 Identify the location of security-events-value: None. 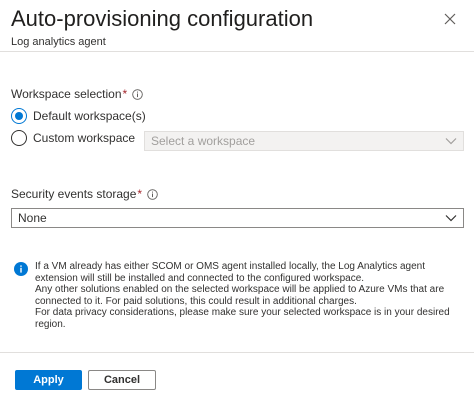
(32, 218).